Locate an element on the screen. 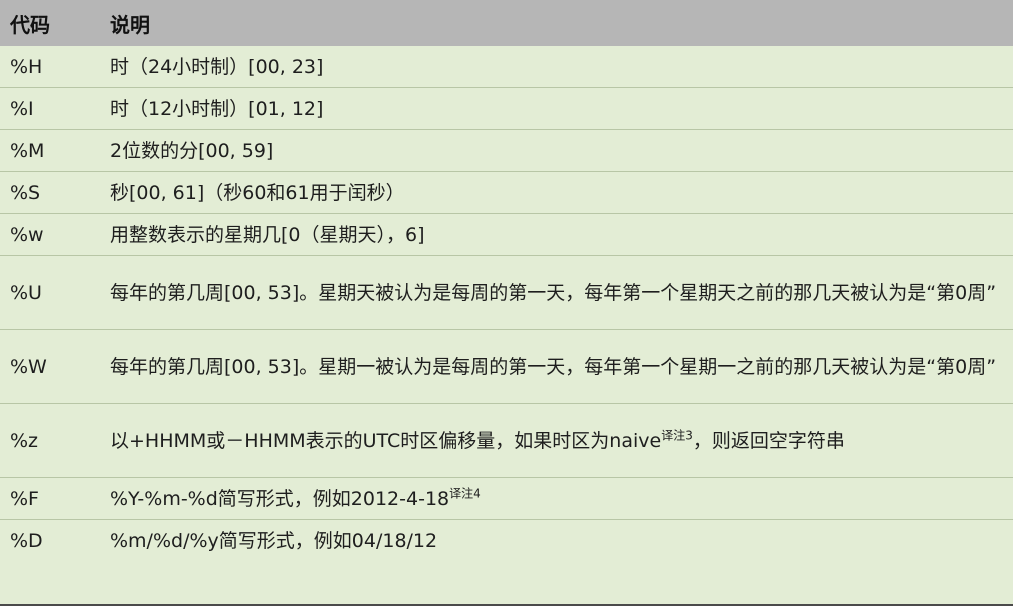 Image resolution: width=1013 pixels, height=606 pixels. row-code: %I is located at coordinates (22, 108).